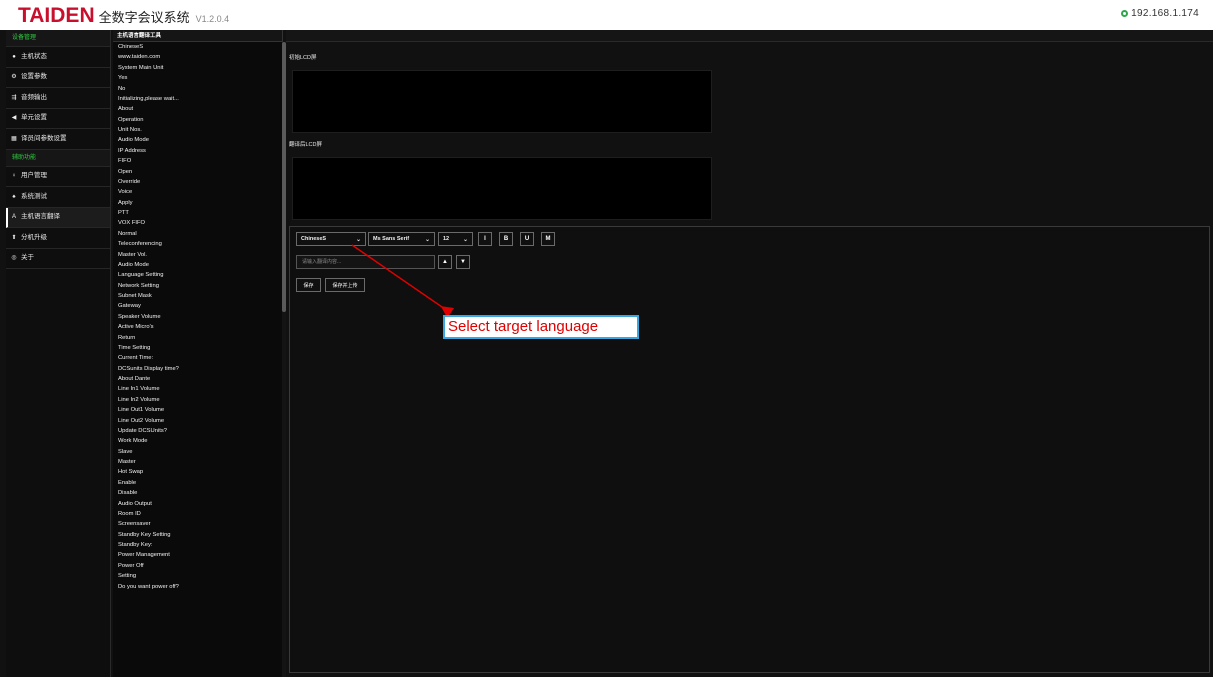 This screenshot has width=1213, height=677. I want to click on list-item: Yes, so click(197, 78).